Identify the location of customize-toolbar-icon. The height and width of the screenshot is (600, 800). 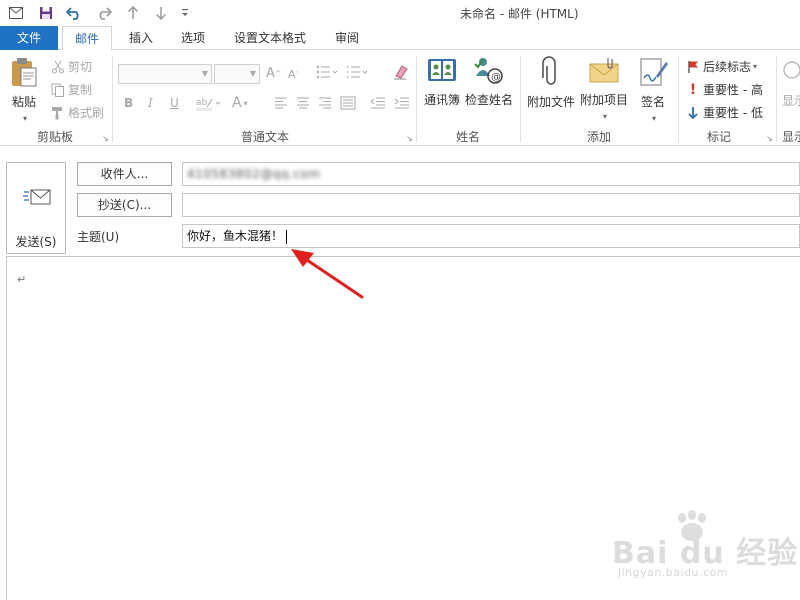
(185, 13).